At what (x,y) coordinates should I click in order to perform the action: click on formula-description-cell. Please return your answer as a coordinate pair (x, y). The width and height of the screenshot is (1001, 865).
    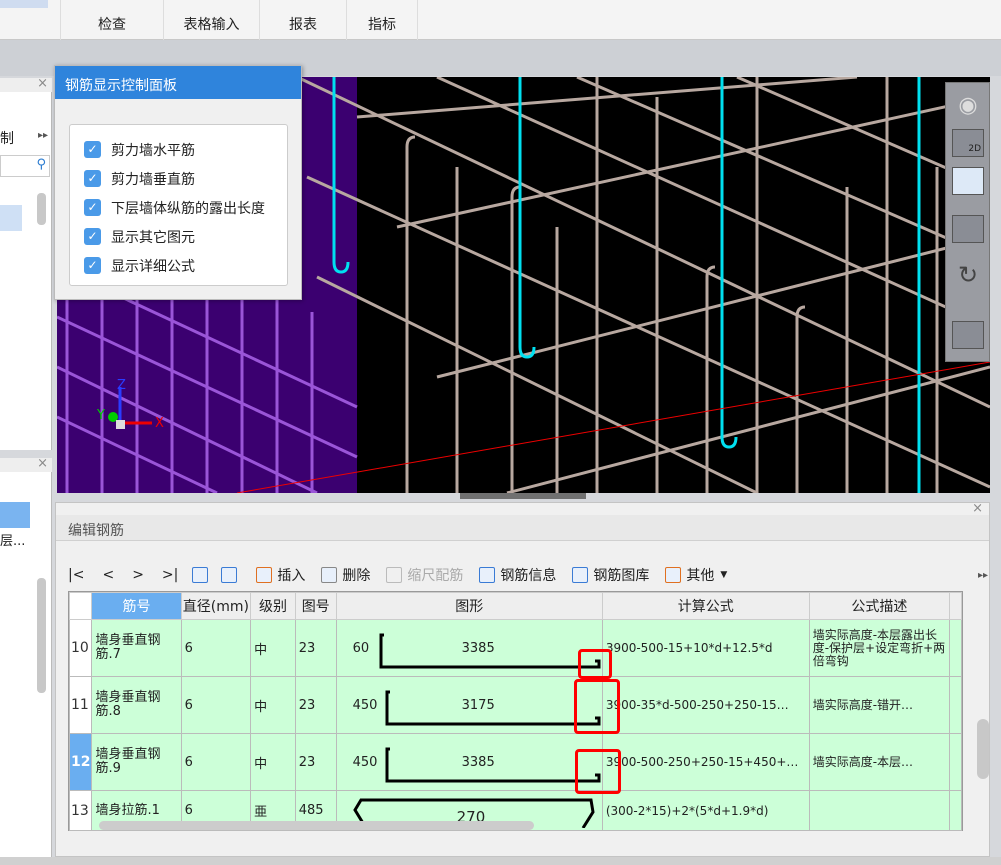
    Looking at the image, I should click on (879, 810).